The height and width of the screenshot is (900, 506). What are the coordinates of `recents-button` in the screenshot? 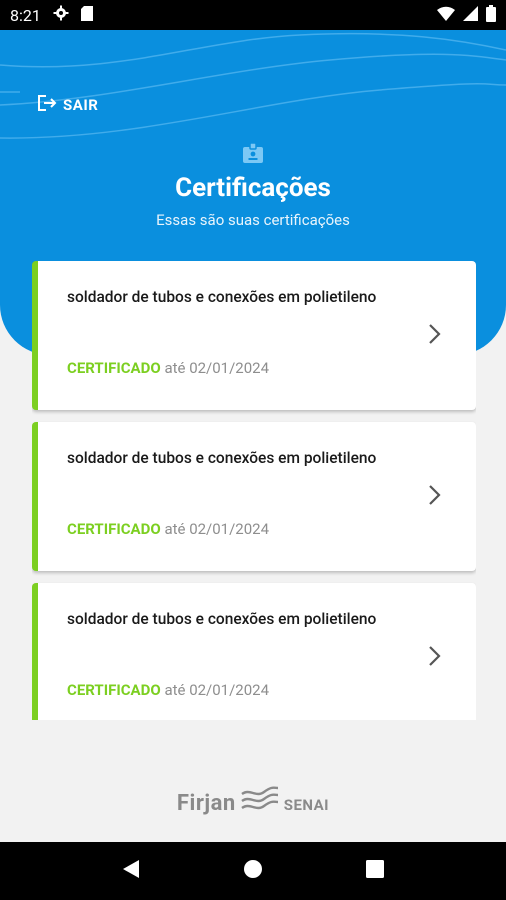 It's located at (375, 871).